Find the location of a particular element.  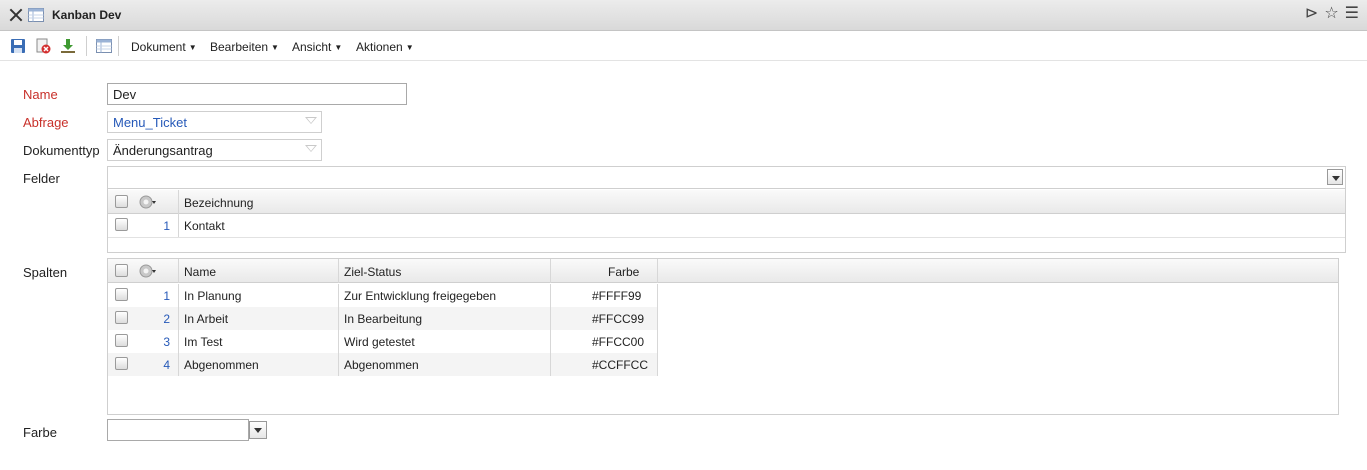

name-label: Name is located at coordinates (40, 94).